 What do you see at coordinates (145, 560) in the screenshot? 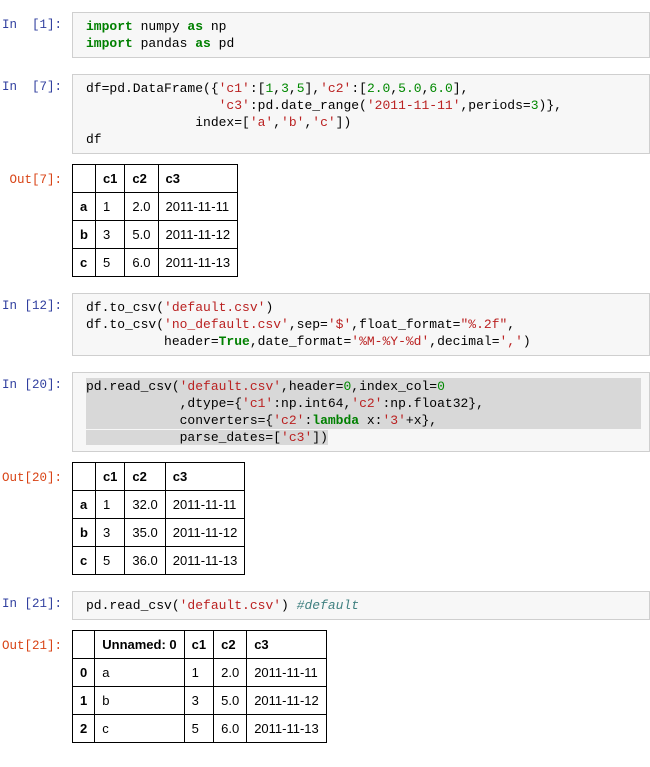
I see `table-cell: 36.0` at bounding box center [145, 560].